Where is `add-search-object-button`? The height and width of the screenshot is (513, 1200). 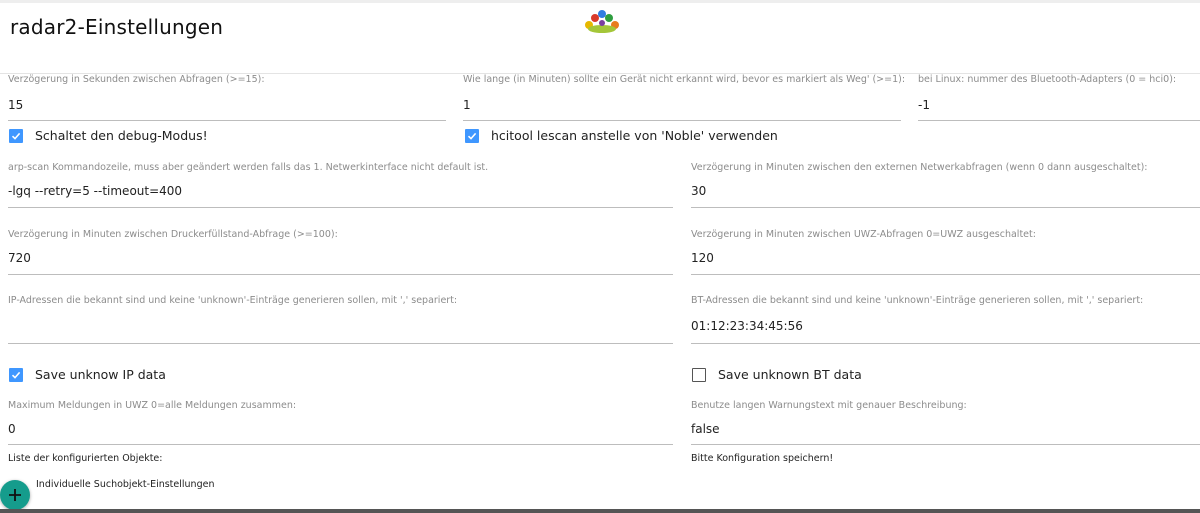 add-search-object-button is located at coordinates (15, 495).